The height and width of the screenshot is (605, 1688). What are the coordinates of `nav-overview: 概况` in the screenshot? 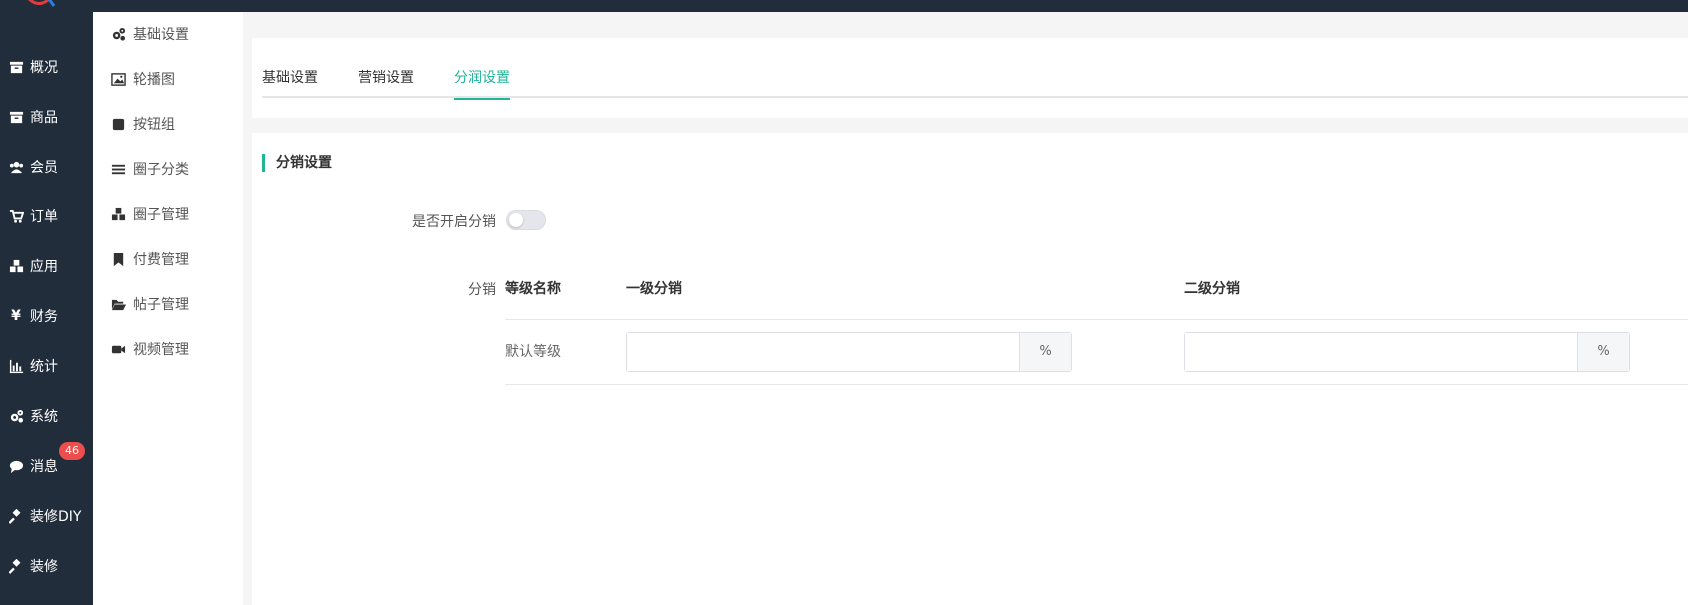 It's located at (46, 67).